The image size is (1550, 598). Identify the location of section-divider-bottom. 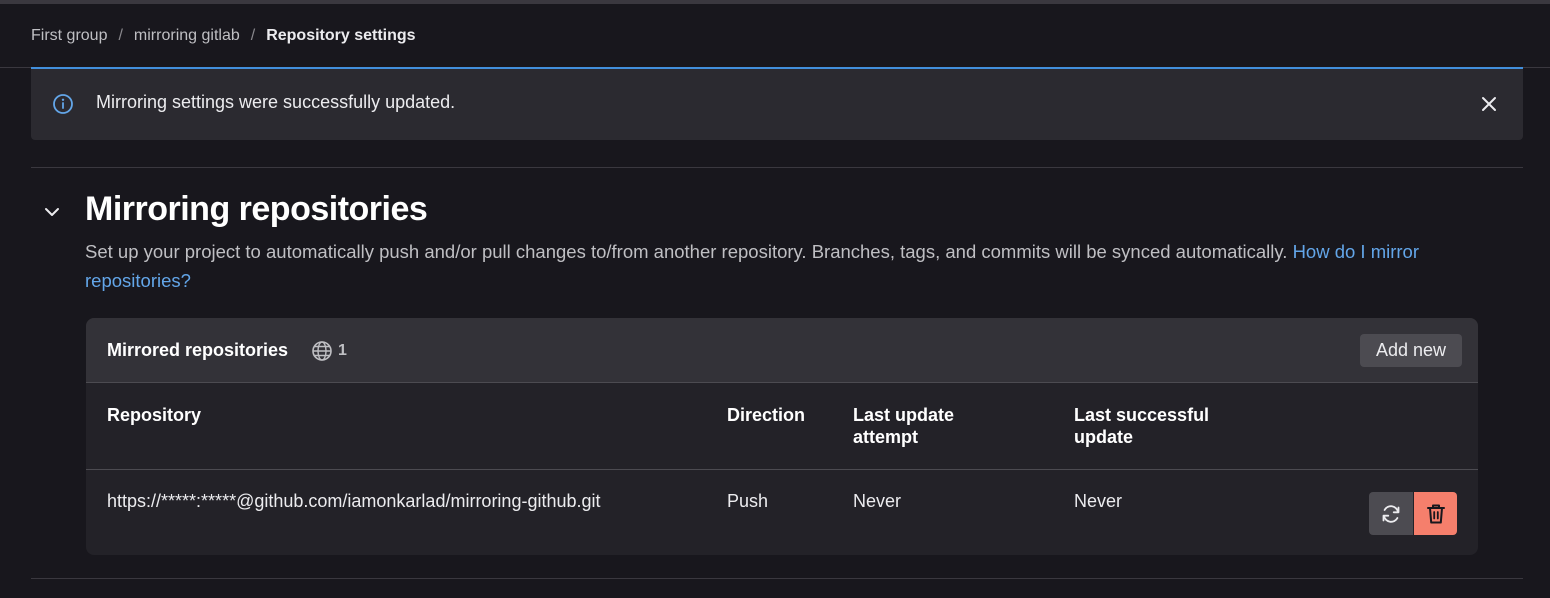
(777, 578).